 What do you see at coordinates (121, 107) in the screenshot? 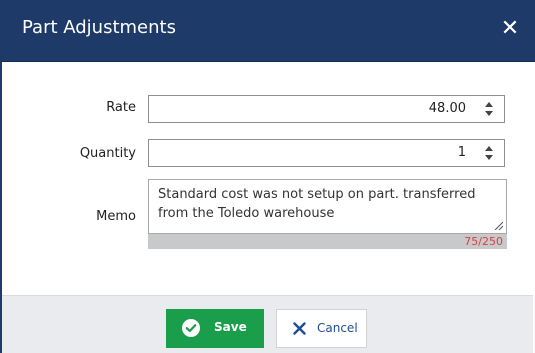
I see `rate-label: Rate` at bounding box center [121, 107].